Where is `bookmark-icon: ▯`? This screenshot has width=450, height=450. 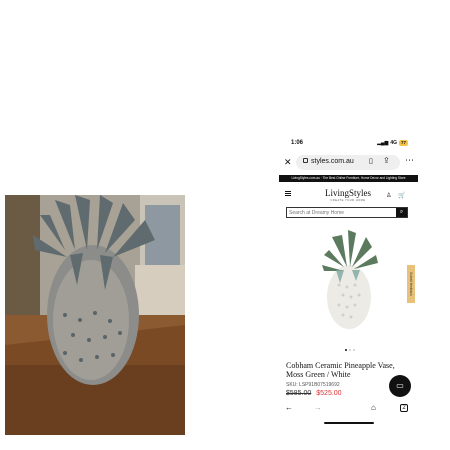 bookmark-icon: ▯ is located at coordinates (371, 161).